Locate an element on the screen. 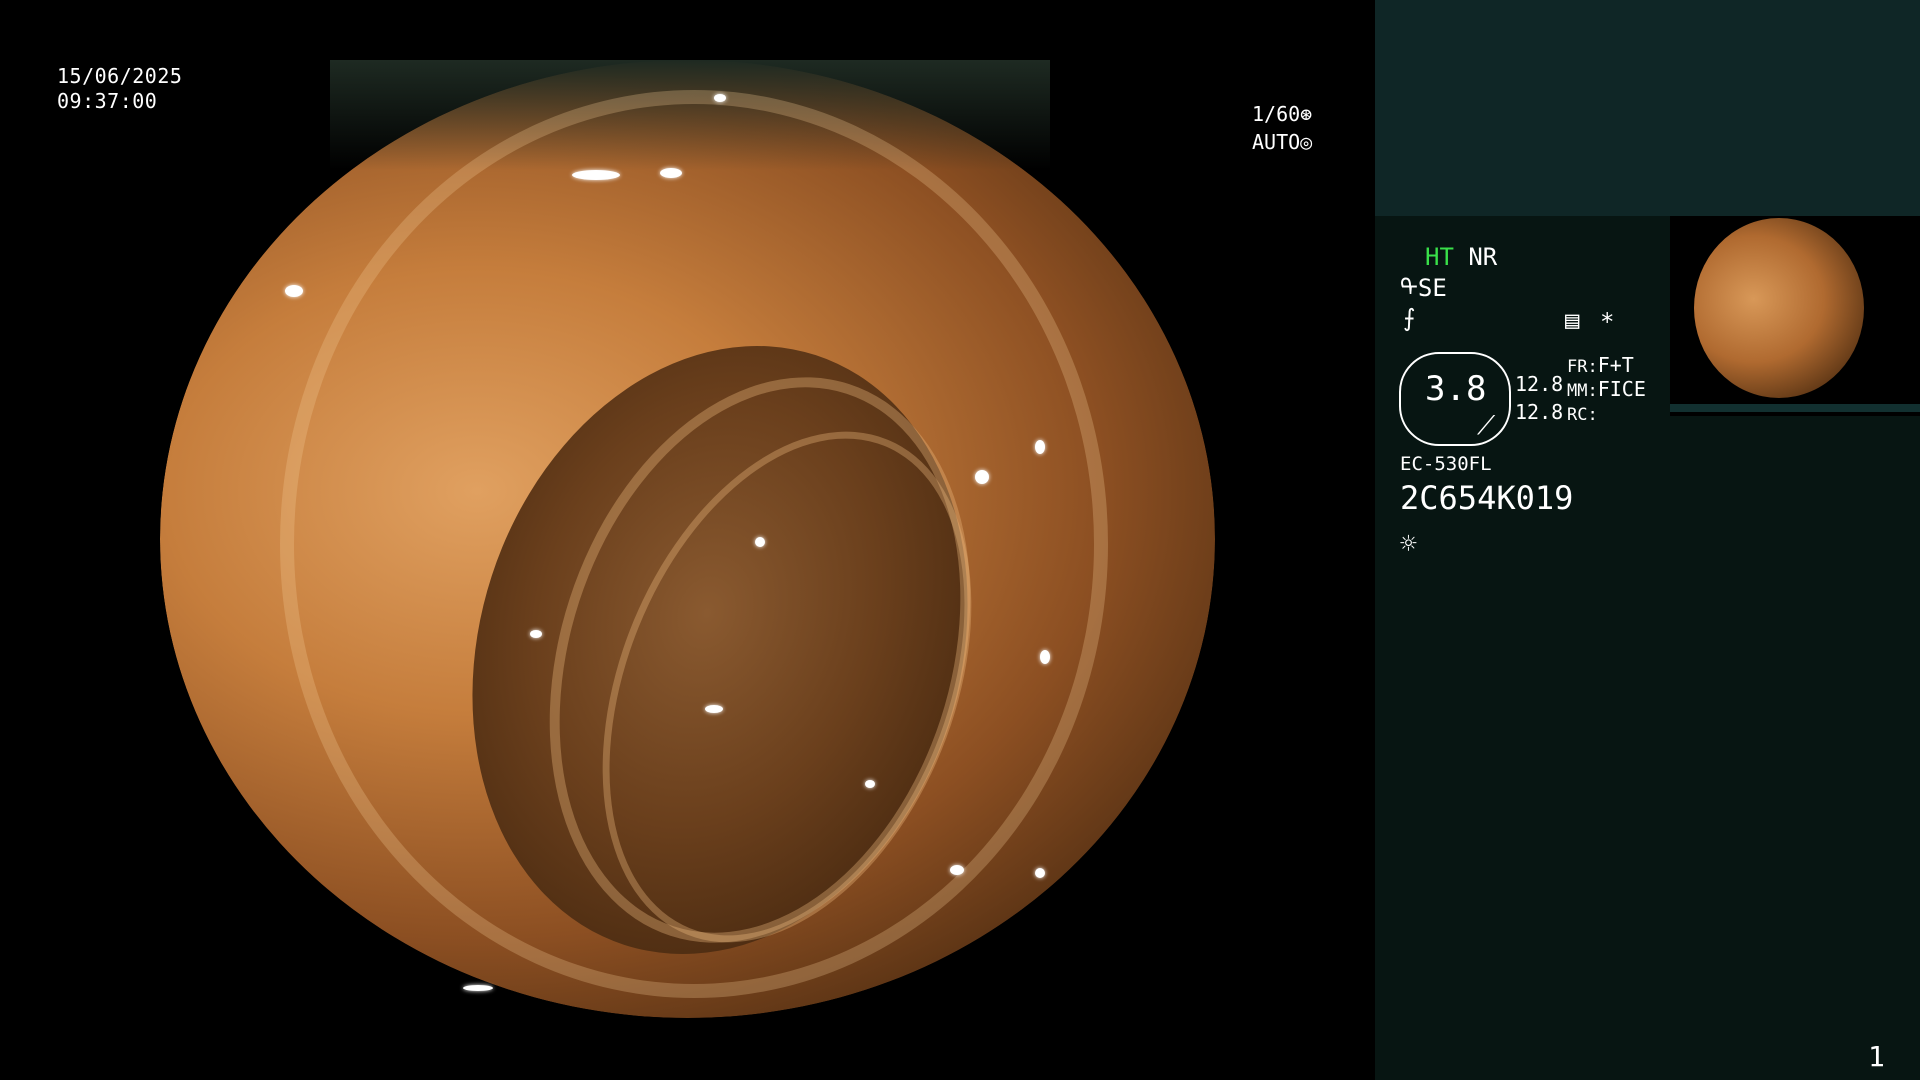 Image resolution: width=1920 pixels, height=1080 pixels. rc-label: RC: is located at coordinates (1582, 415).